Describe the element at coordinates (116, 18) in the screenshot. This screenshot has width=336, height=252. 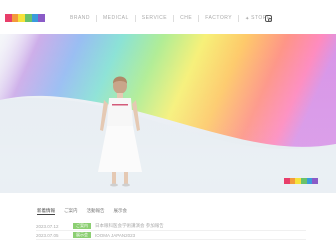
I see `nav-medical: MEDICAL` at that location.